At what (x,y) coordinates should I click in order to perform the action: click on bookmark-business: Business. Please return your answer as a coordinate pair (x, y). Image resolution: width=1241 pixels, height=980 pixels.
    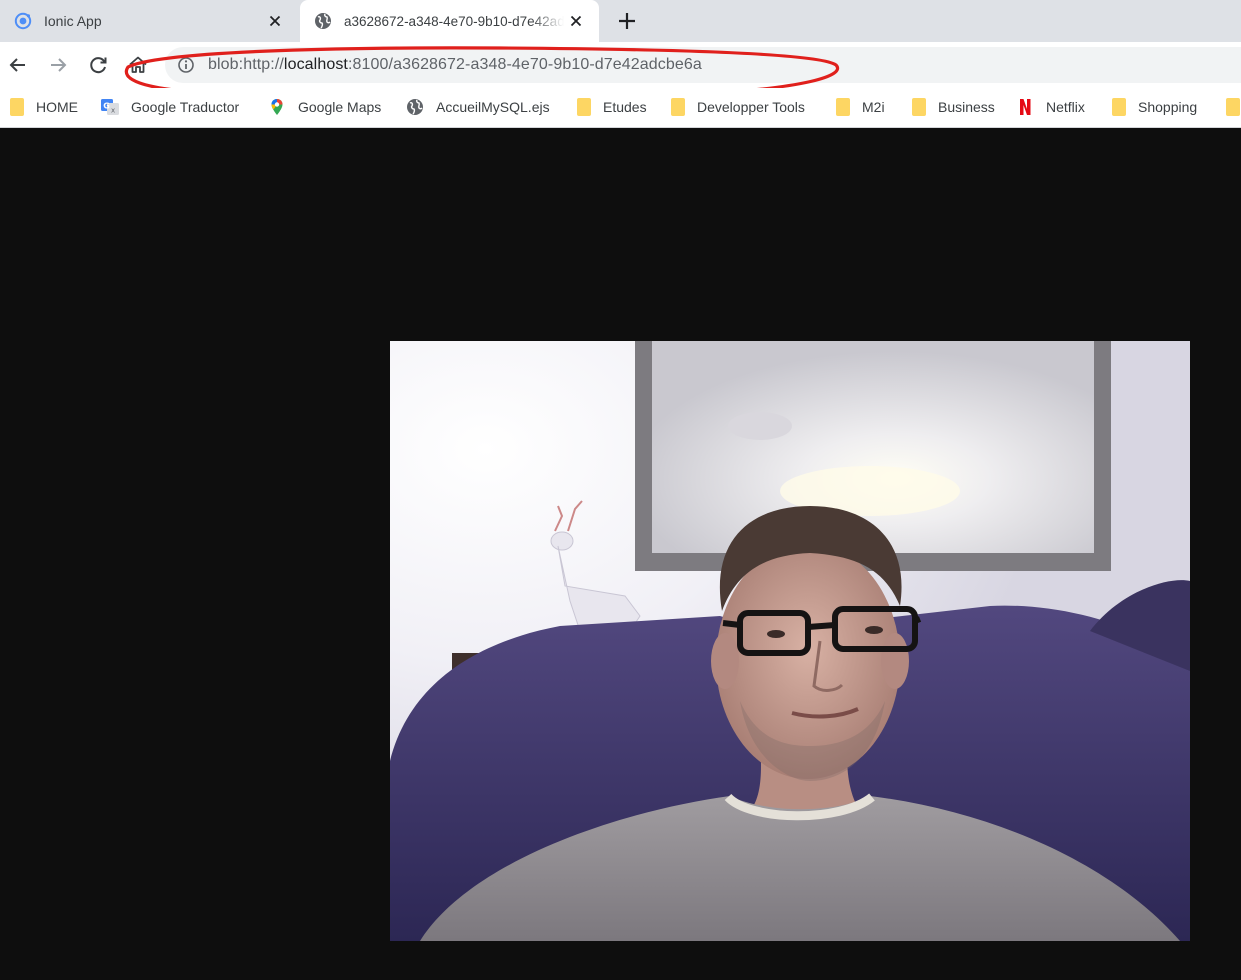
    Looking at the image, I should click on (953, 107).